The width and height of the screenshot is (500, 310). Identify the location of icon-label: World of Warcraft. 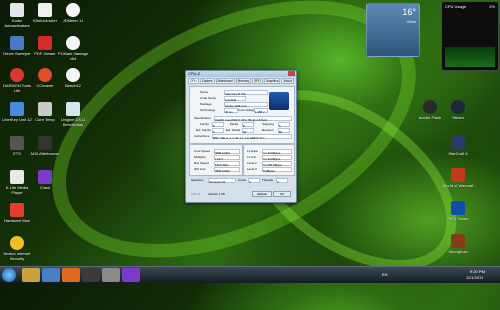
(458, 185).